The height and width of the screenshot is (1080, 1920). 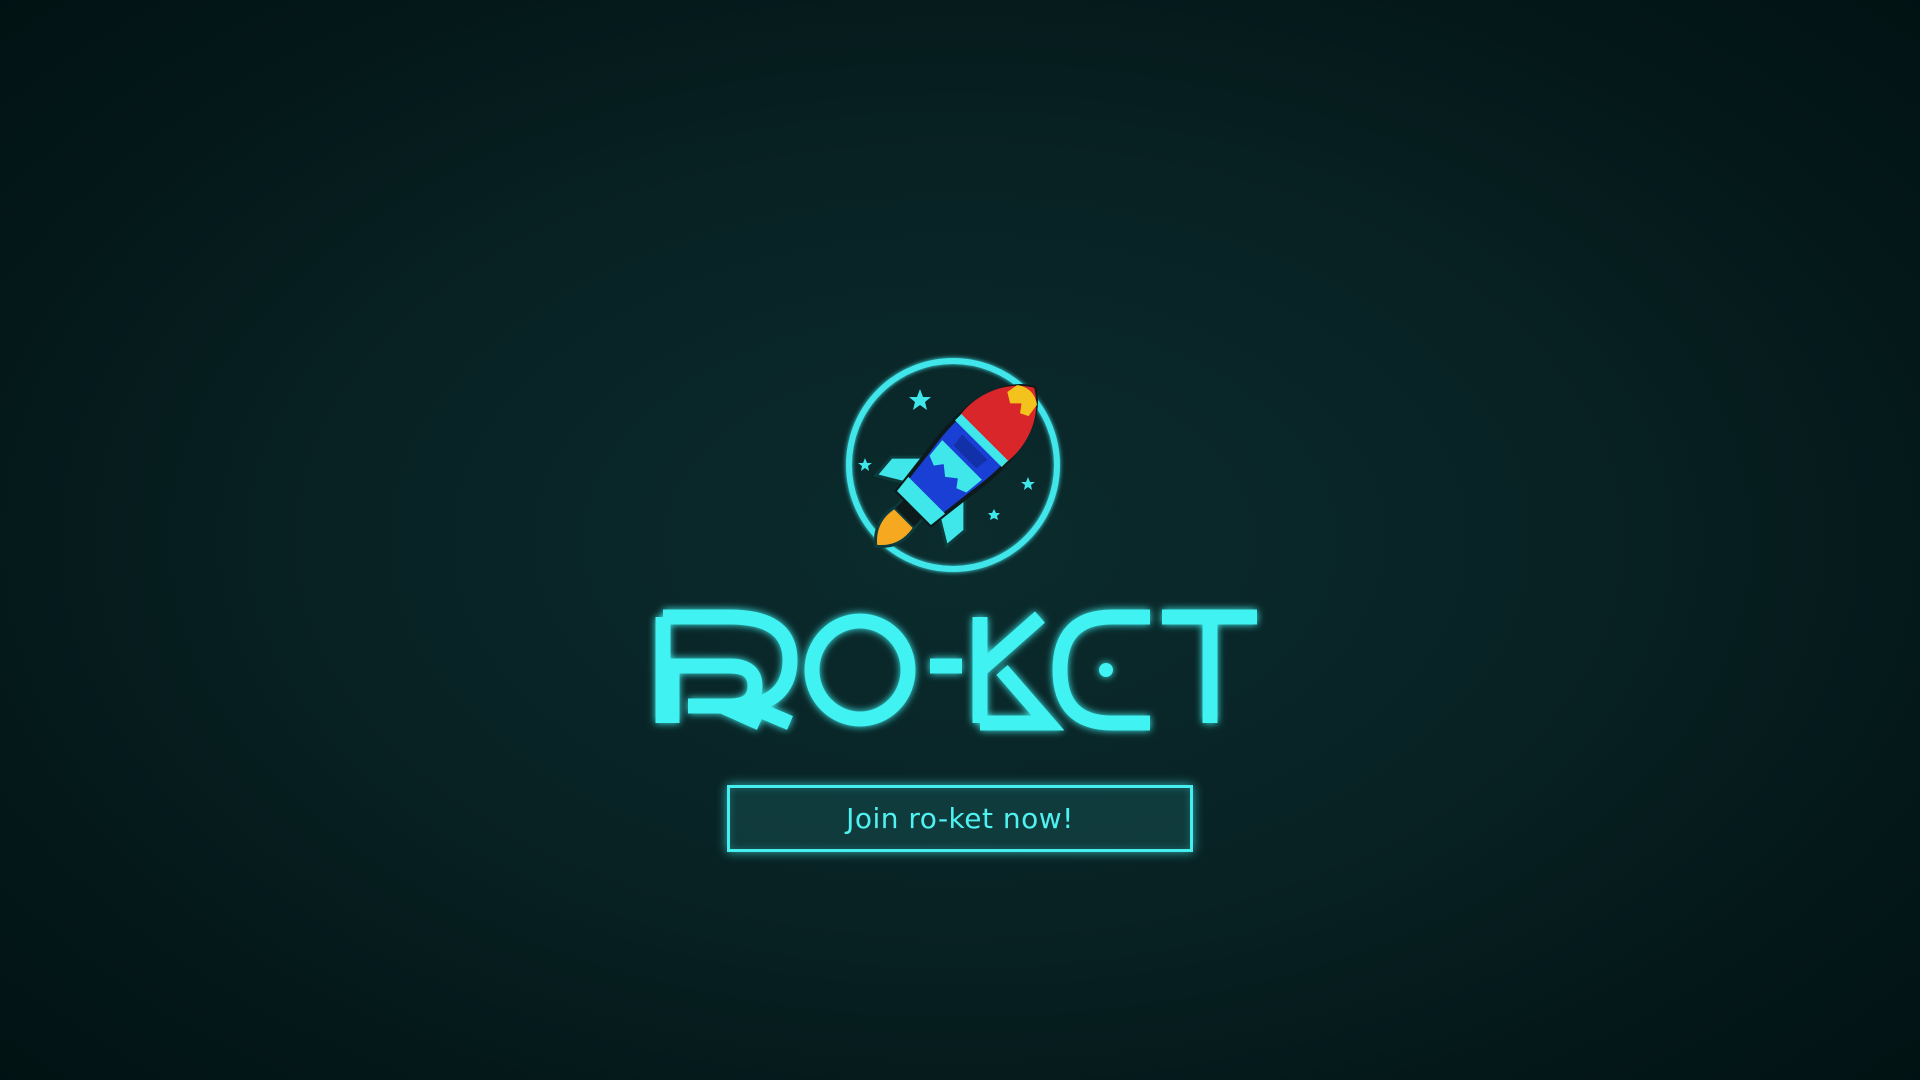 I want to click on rocket-logo, so click(x=955, y=467).